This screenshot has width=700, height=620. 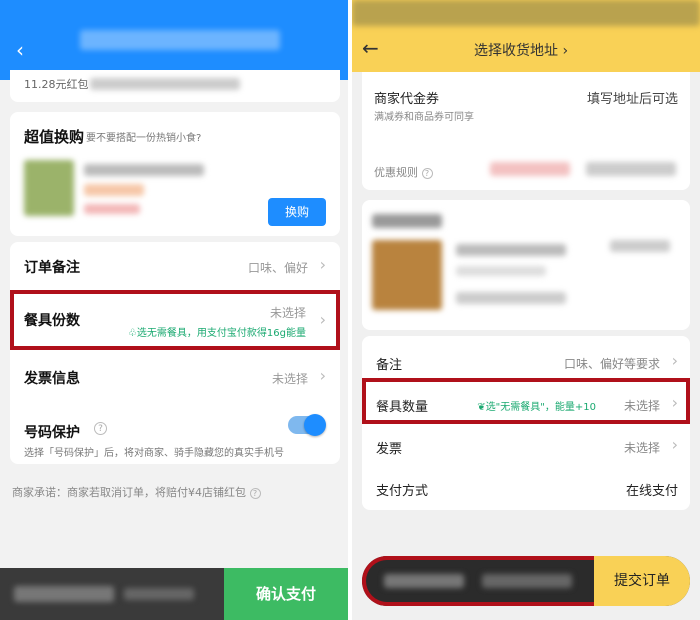 I want to click on address-select: 选择收货地址 ›, so click(x=521, y=50).